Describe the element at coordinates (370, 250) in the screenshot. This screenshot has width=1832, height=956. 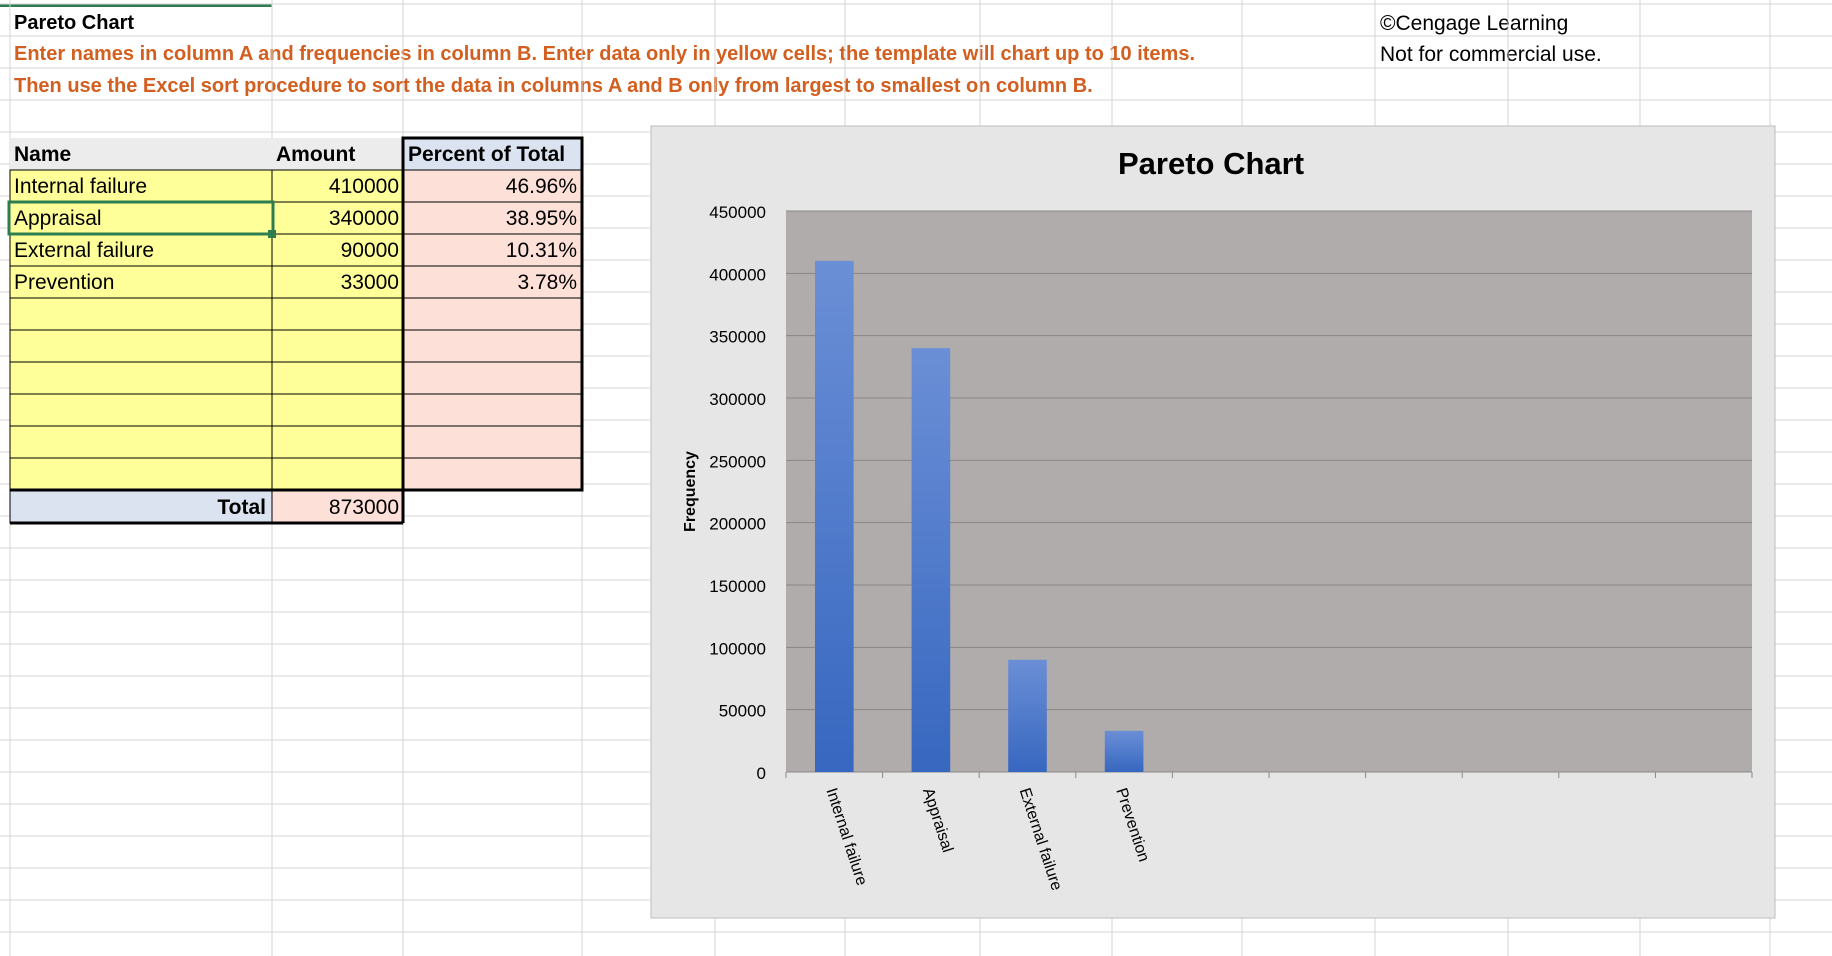
I see `amount-value: 90000` at that location.